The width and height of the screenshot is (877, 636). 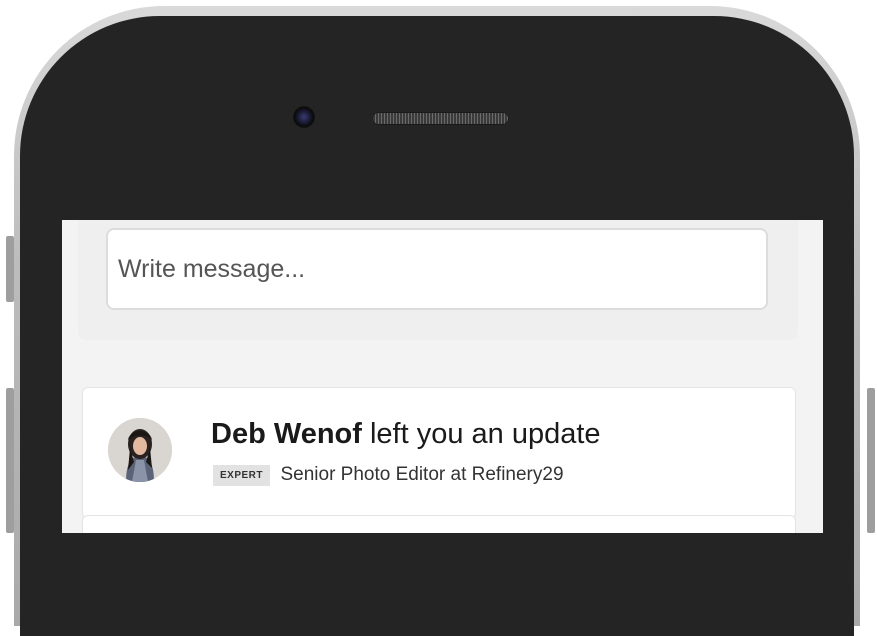 I want to click on avatar, so click(x=140, y=450).